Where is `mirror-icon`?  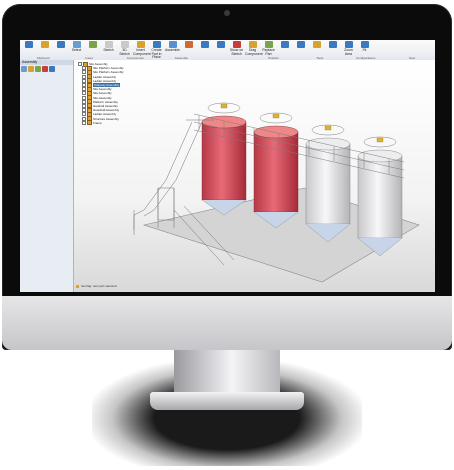
mirror-icon is located at coordinates (220, 44).